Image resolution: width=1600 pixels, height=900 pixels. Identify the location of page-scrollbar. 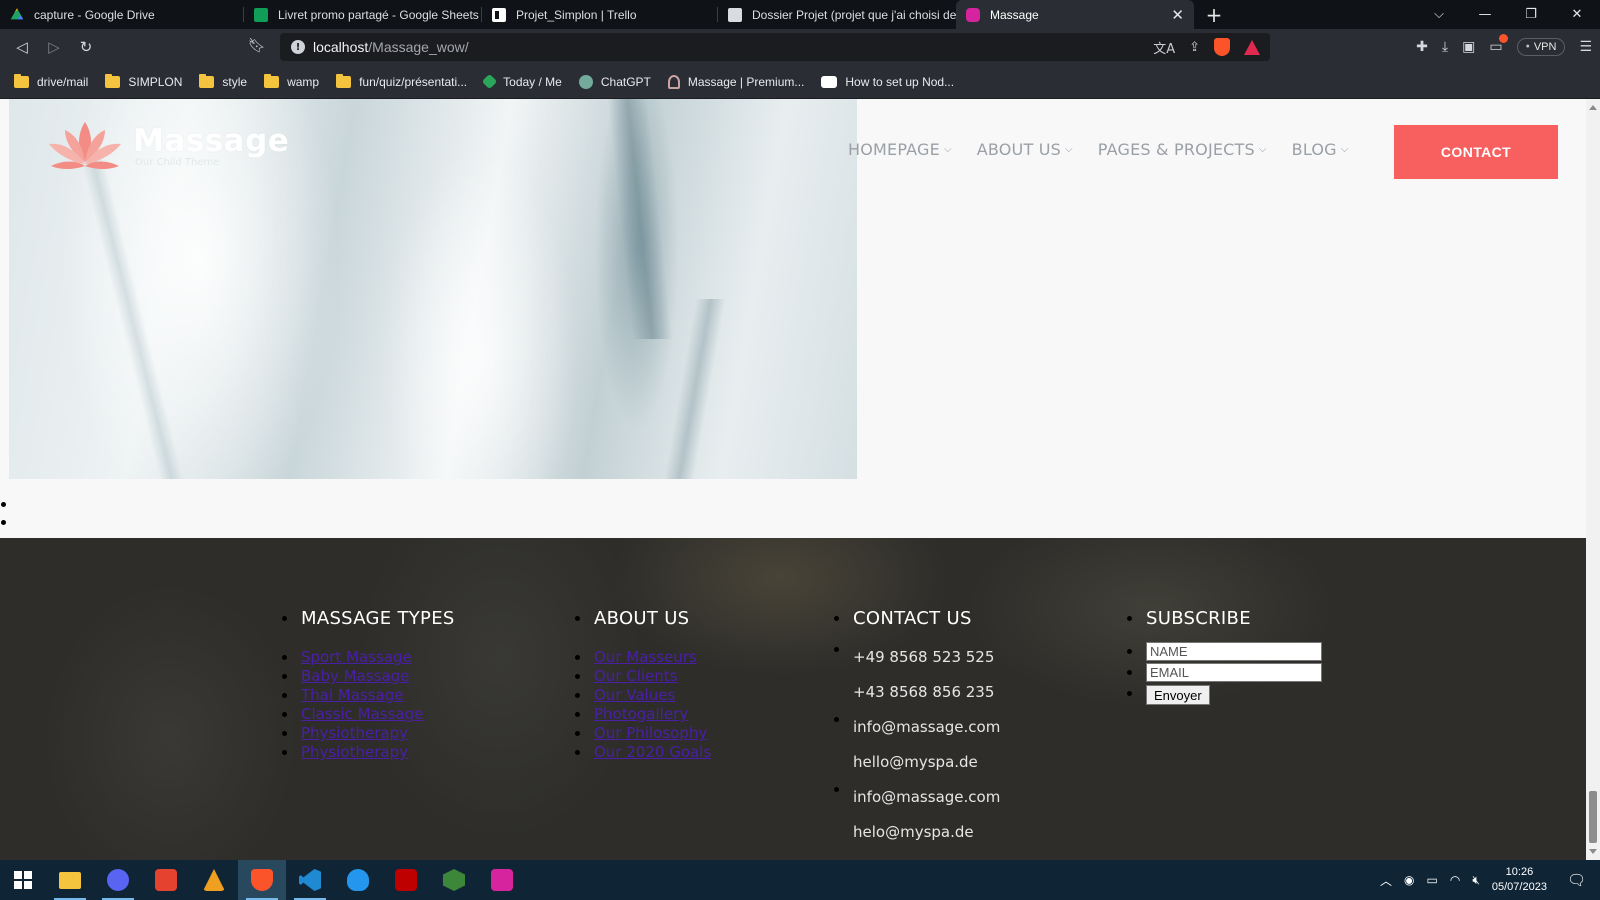
(1593, 479).